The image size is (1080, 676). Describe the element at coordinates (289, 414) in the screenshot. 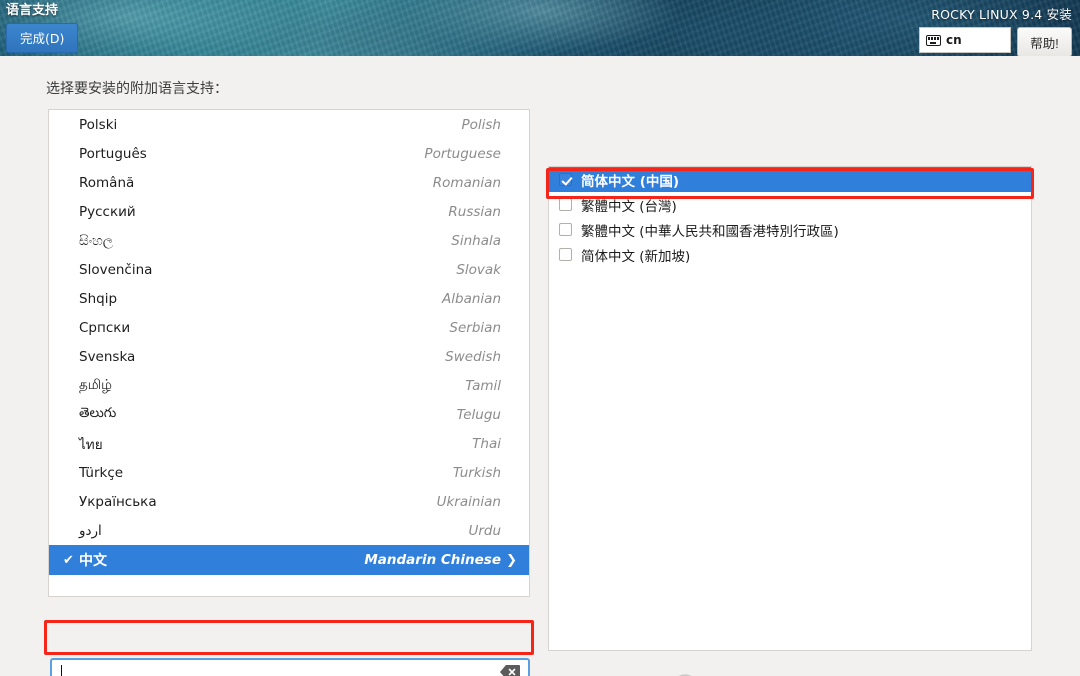

I see `language-row: తెలుగు Telugu` at that location.